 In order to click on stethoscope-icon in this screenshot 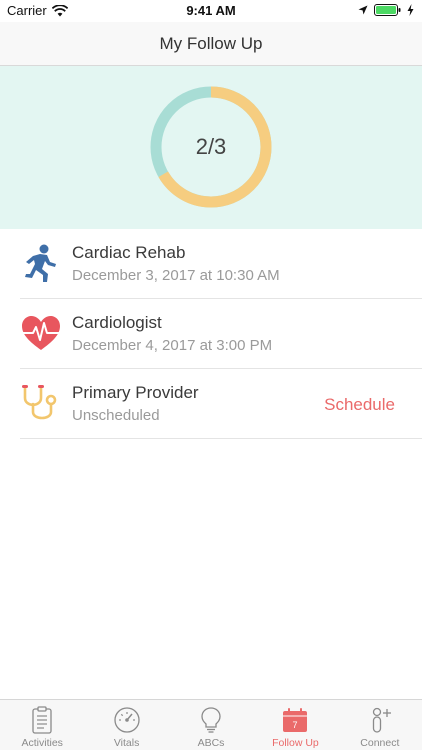, I will do `click(39, 402)`.